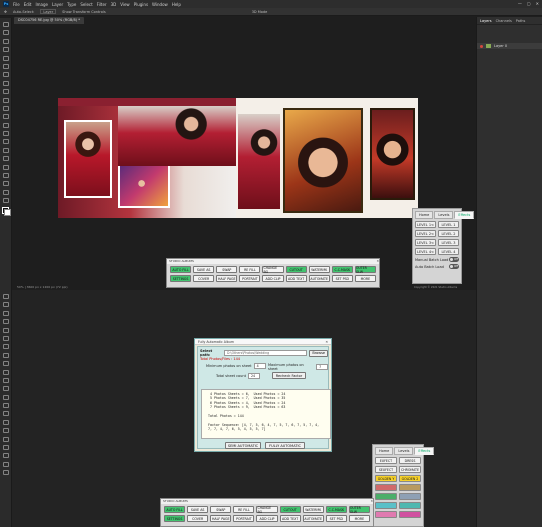  I want to click on level-3-button: LEVEL 3, so click(448, 242).